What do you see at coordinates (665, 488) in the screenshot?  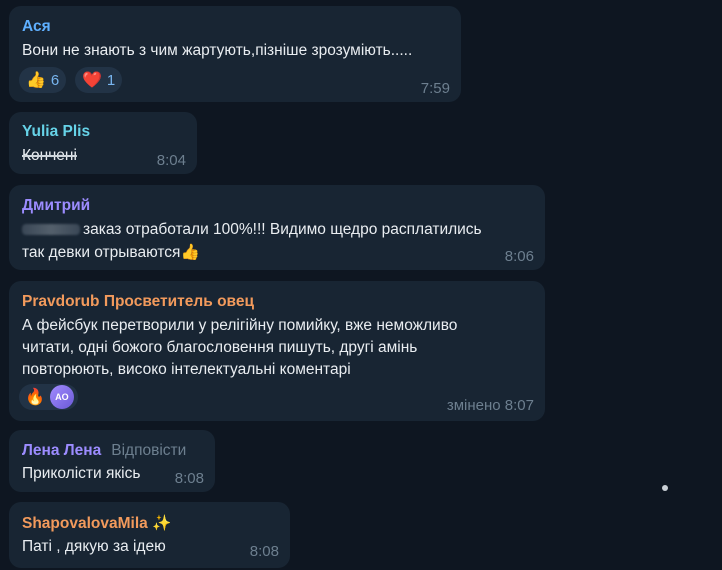 I see `cursor-dot` at bounding box center [665, 488].